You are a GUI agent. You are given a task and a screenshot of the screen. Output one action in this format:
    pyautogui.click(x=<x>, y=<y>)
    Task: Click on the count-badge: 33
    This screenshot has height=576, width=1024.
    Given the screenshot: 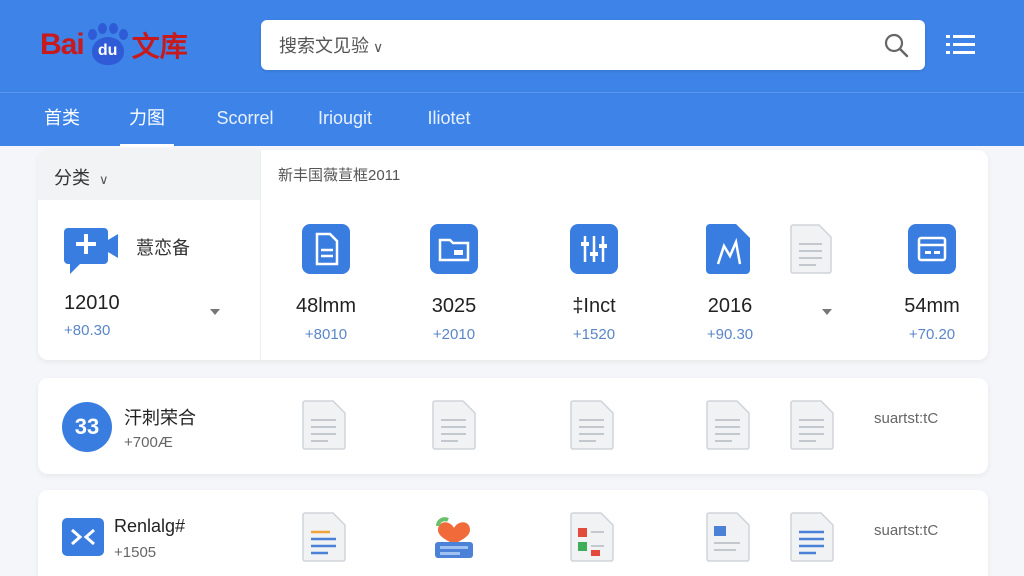 What is the action you would take?
    pyautogui.click(x=87, y=427)
    